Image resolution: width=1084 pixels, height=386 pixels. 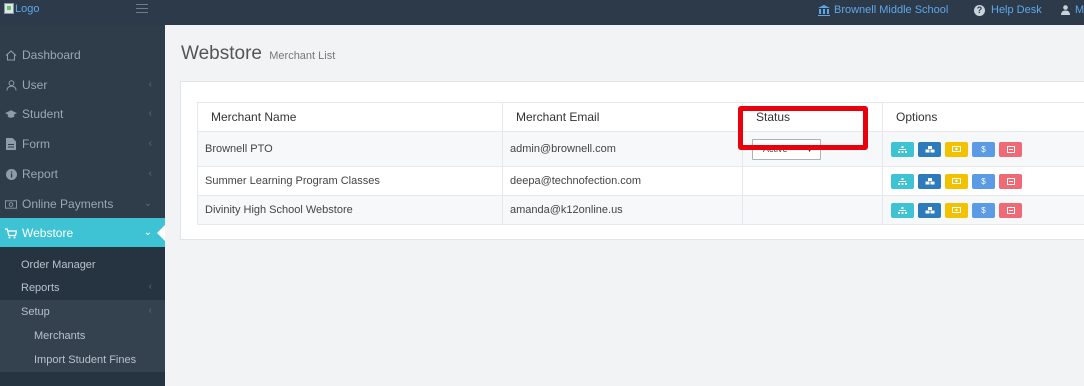 What do you see at coordinates (142, 8) in the screenshot?
I see `menu-toggle-icon` at bounding box center [142, 8].